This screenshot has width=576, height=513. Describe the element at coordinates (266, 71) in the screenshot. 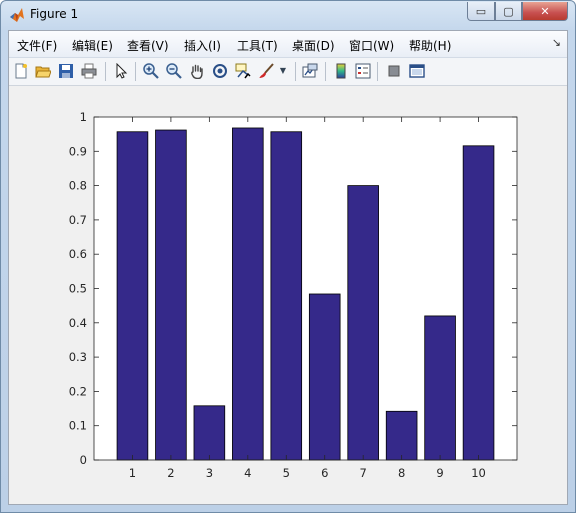

I see `brush-icon` at that location.